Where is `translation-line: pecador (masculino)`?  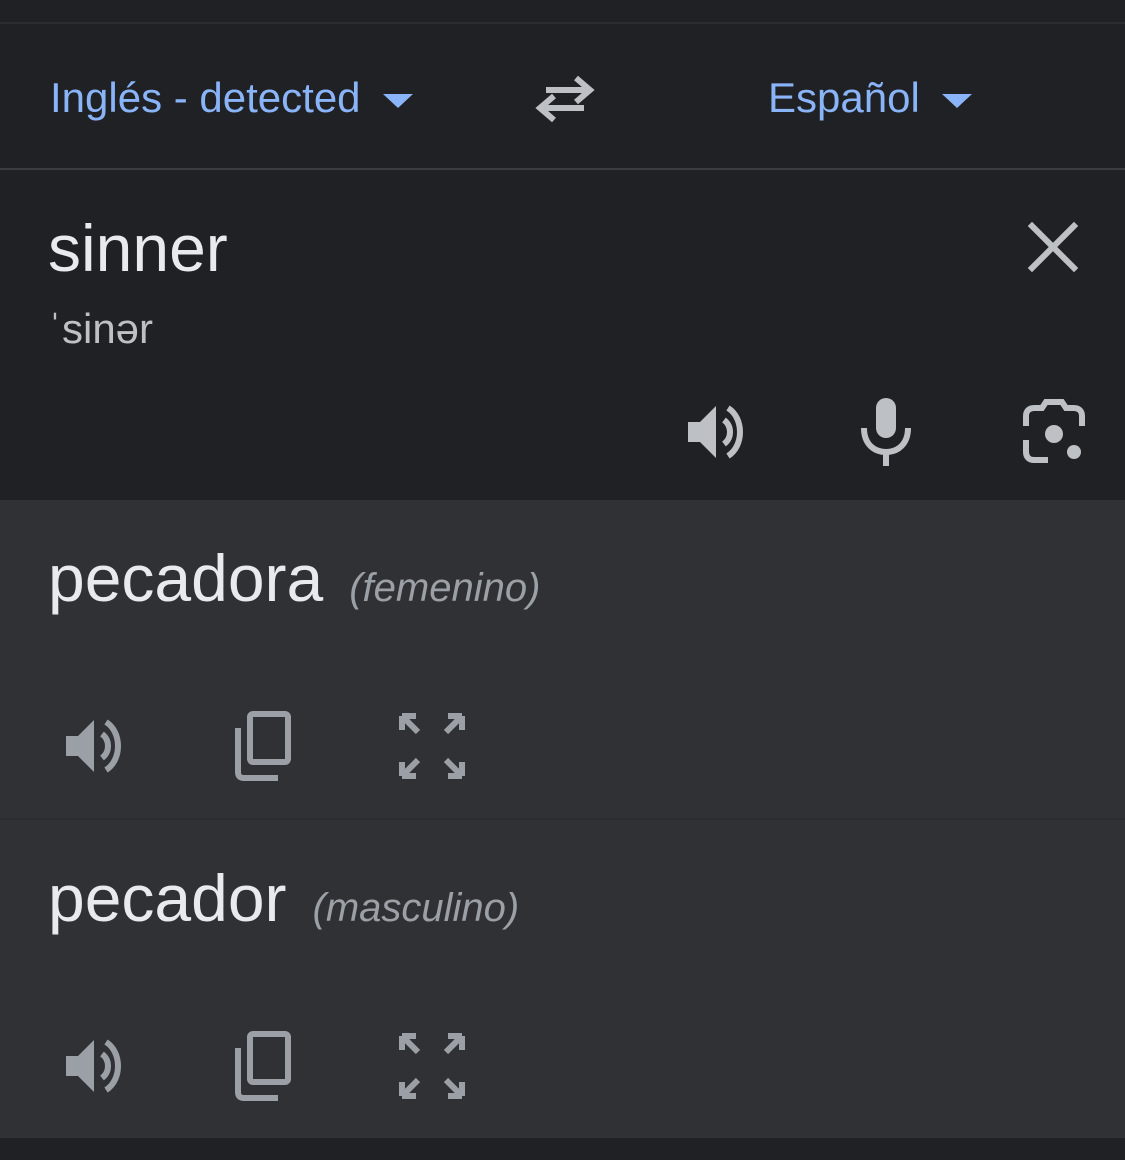
translation-line: pecador (masculino) is located at coordinates (283, 898).